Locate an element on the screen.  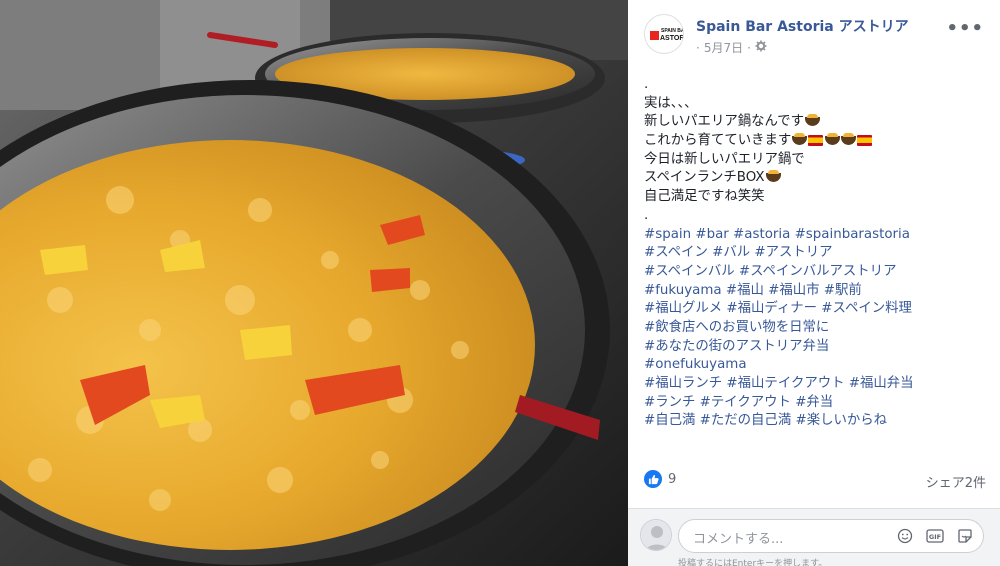
share-count: シェア2件 is located at coordinates (956, 481).